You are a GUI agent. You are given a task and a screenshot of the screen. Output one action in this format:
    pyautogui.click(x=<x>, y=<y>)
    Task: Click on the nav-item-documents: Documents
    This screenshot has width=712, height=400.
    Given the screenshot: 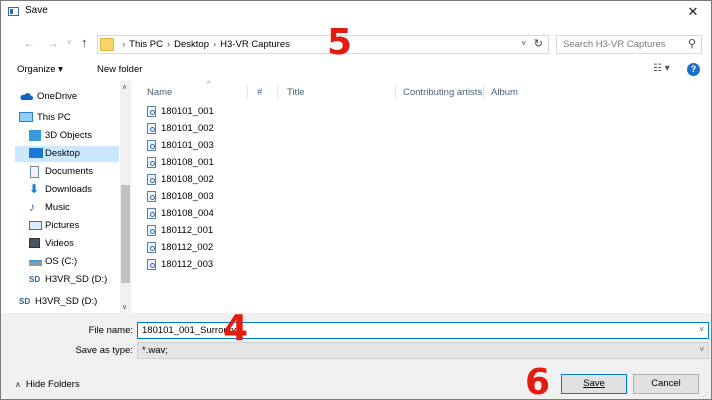 What is the action you would take?
    pyautogui.click(x=67, y=172)
    